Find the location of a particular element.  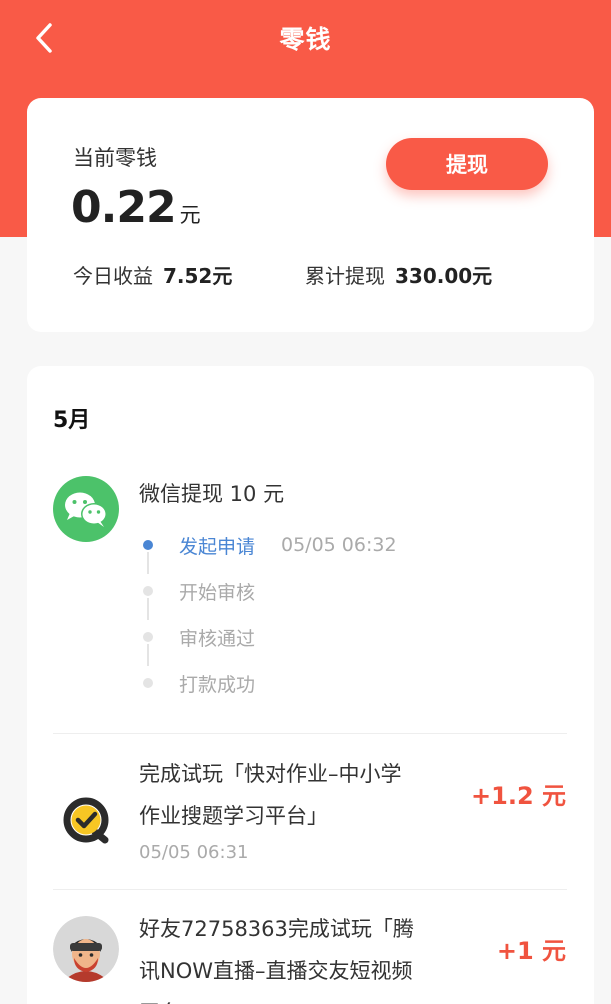

total-withdrawn-label: 累计提现 is located at coordinates (345, 276).